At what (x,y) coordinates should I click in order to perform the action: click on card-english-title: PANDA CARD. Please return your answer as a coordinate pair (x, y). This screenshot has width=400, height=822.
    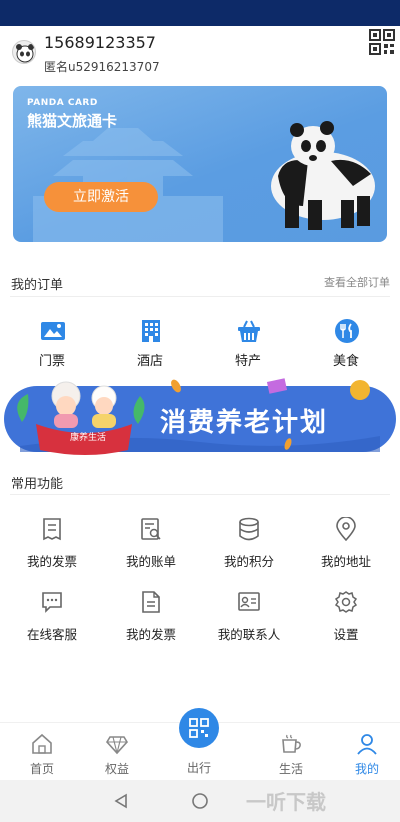
    Looking at the image, I should click on (62, 103).